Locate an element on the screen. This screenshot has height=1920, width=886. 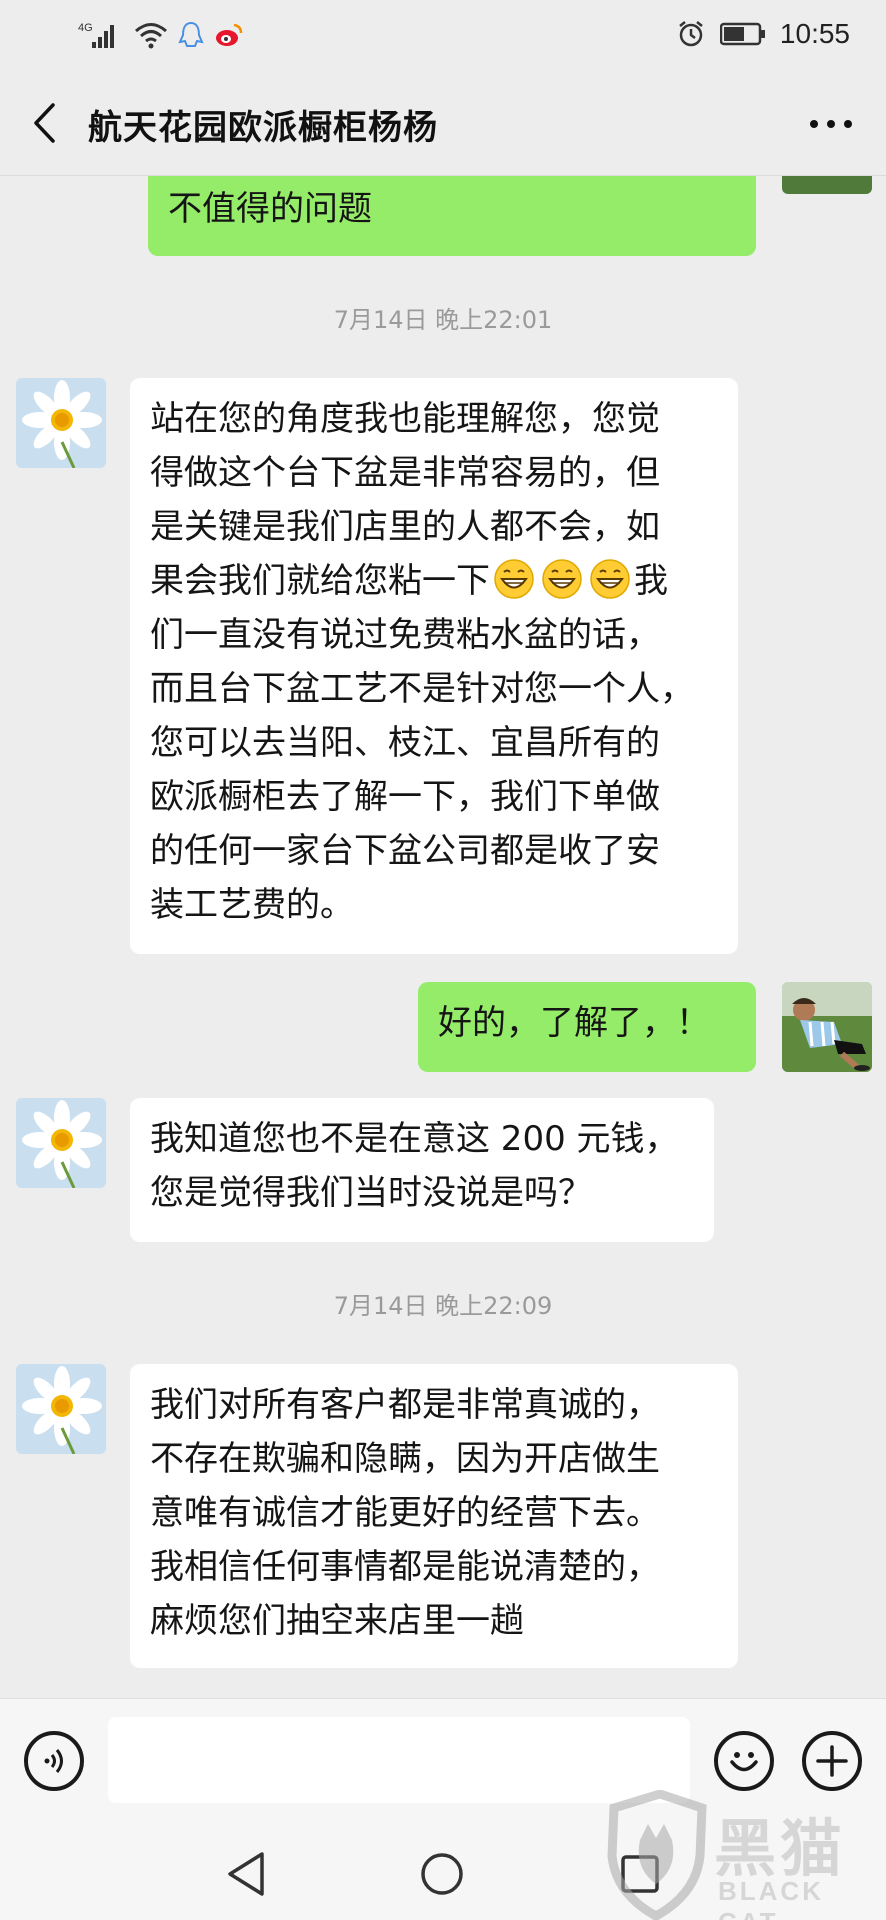
message-bubble-incoming: 我知道您也不是在意这 200 元钱， 您是觉得我们当时没说是吗？ is located at coordinates (422, 1170).